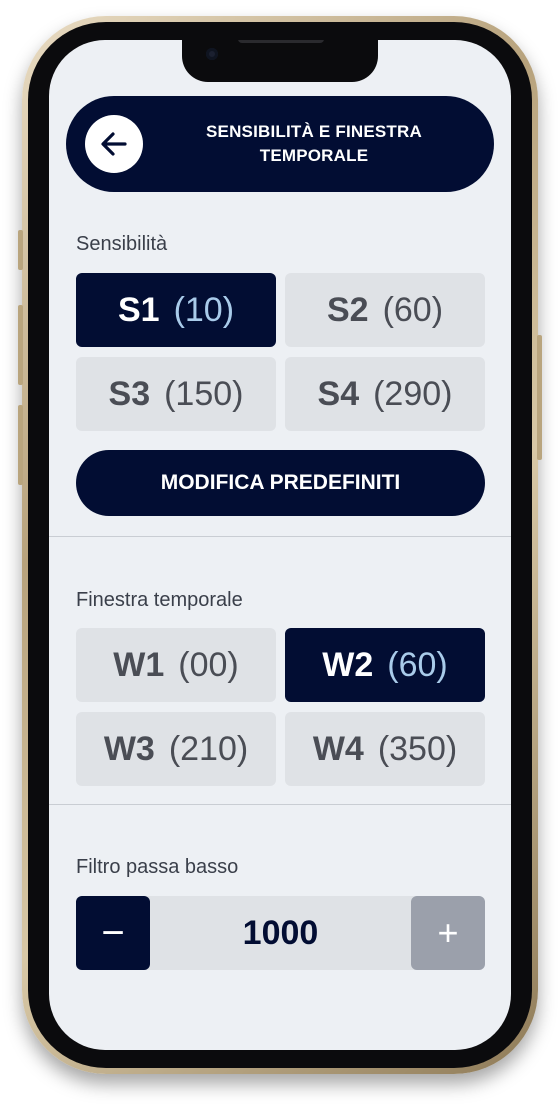 The width and height of the screenshot is (560, 1110). What do you see at coordinates (281, 41) in the screenshot?
I see `speaker-grille` at bounding box center [281, 41].